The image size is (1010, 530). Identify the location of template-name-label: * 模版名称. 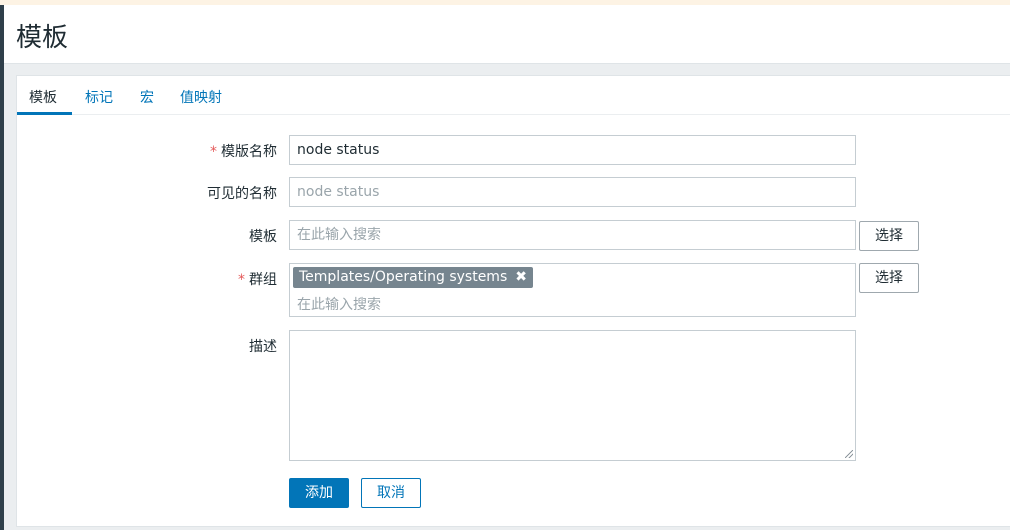
(243, 152).